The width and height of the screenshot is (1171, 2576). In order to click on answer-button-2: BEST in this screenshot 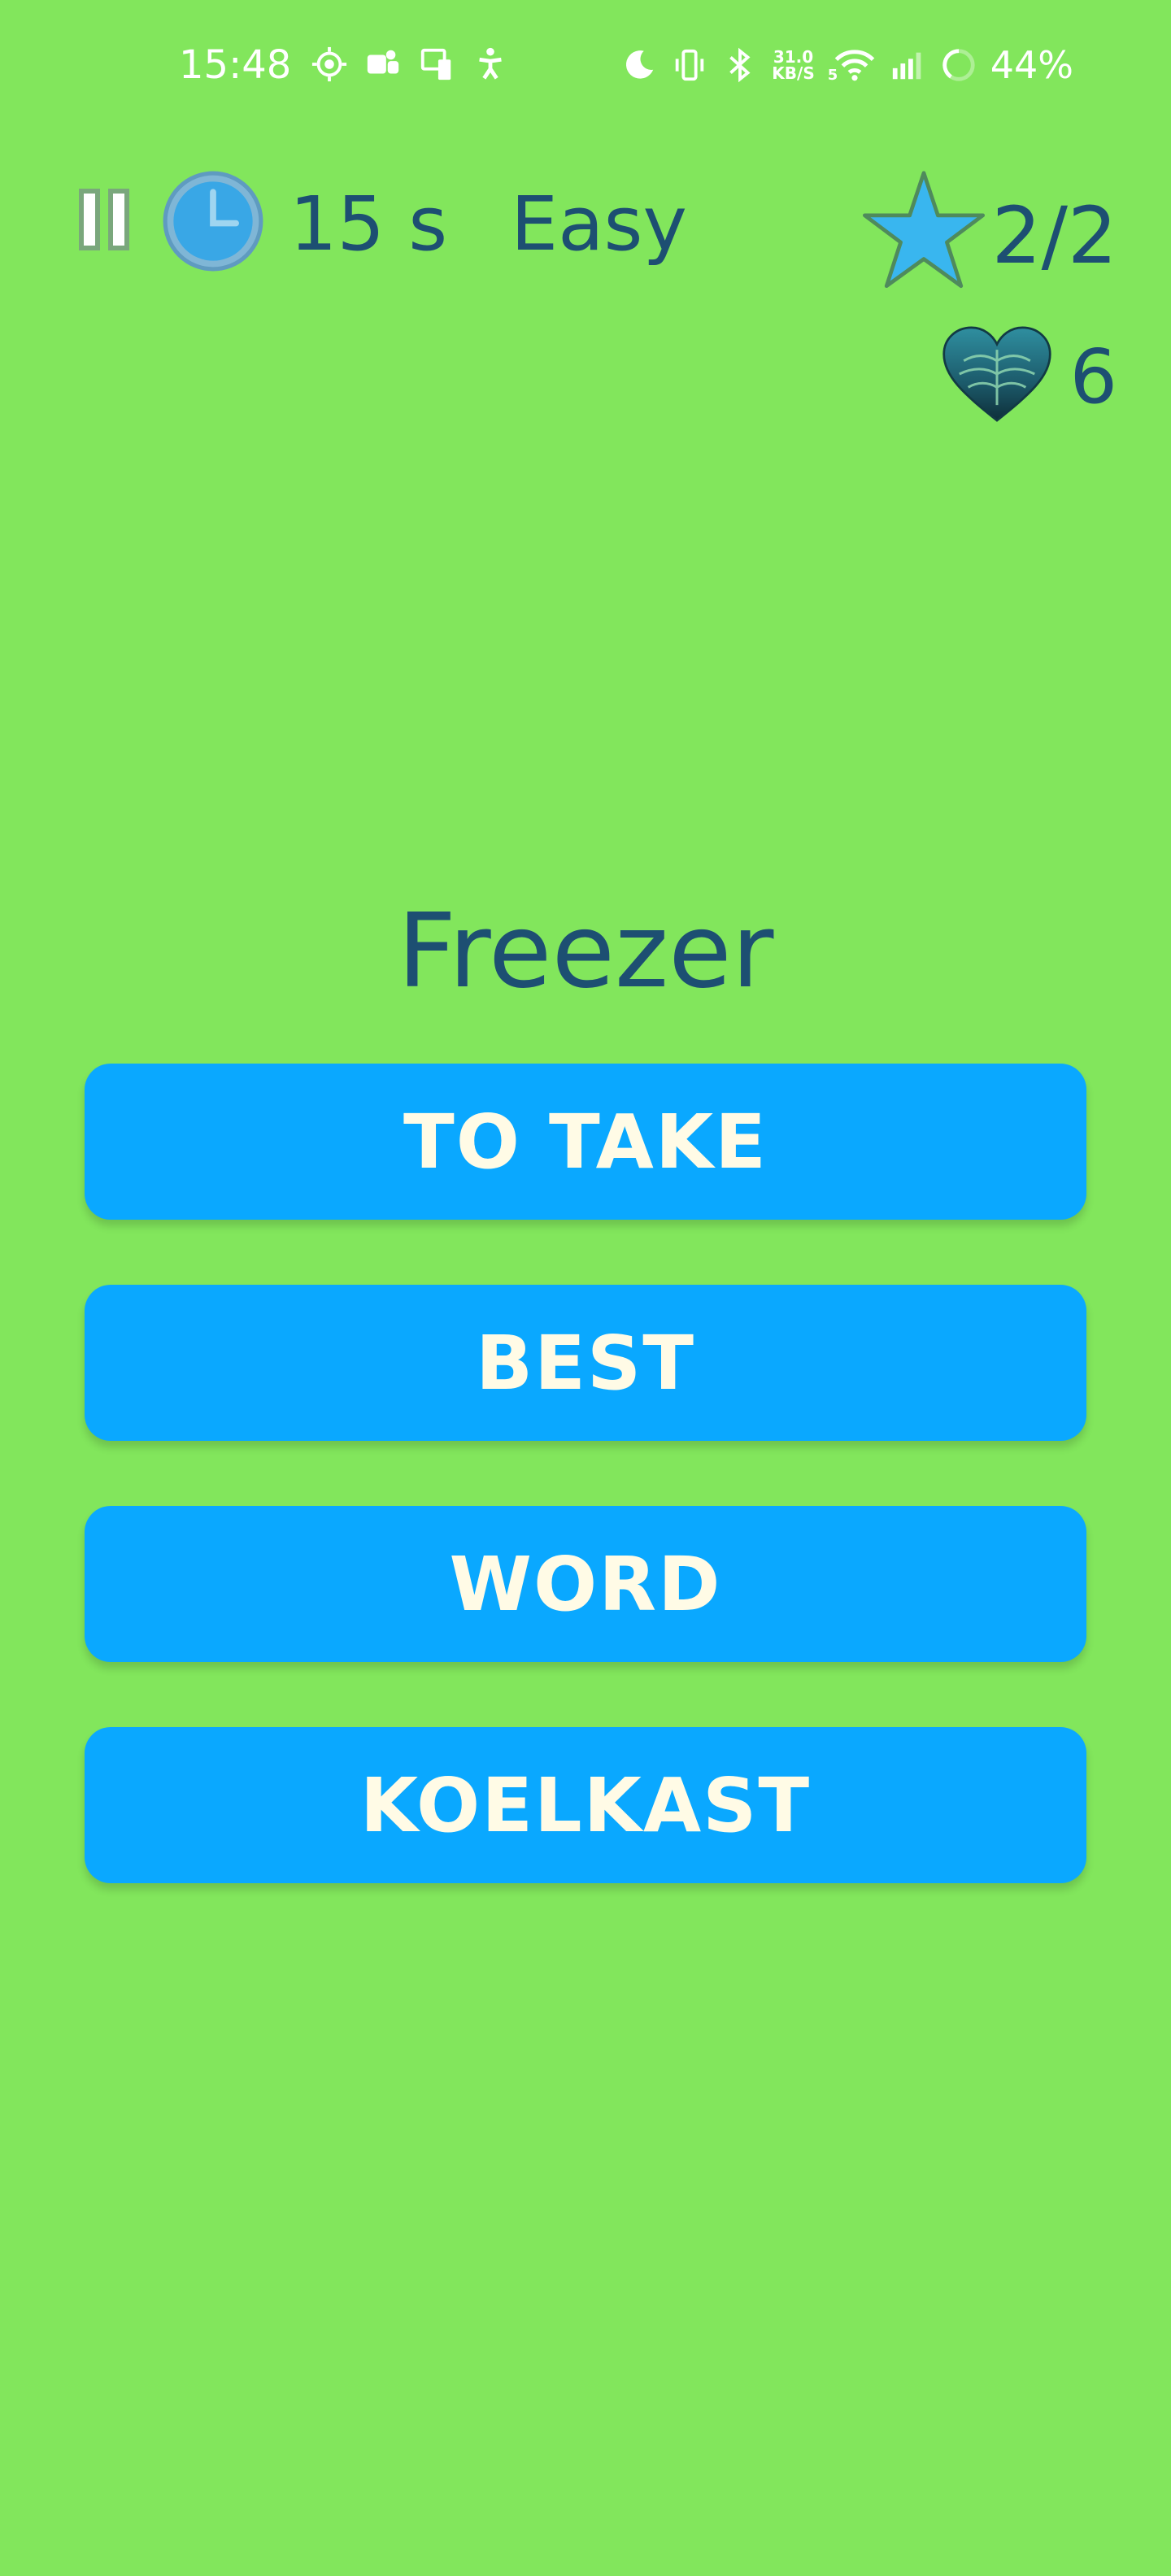, I will do `click(585, 1363)`.